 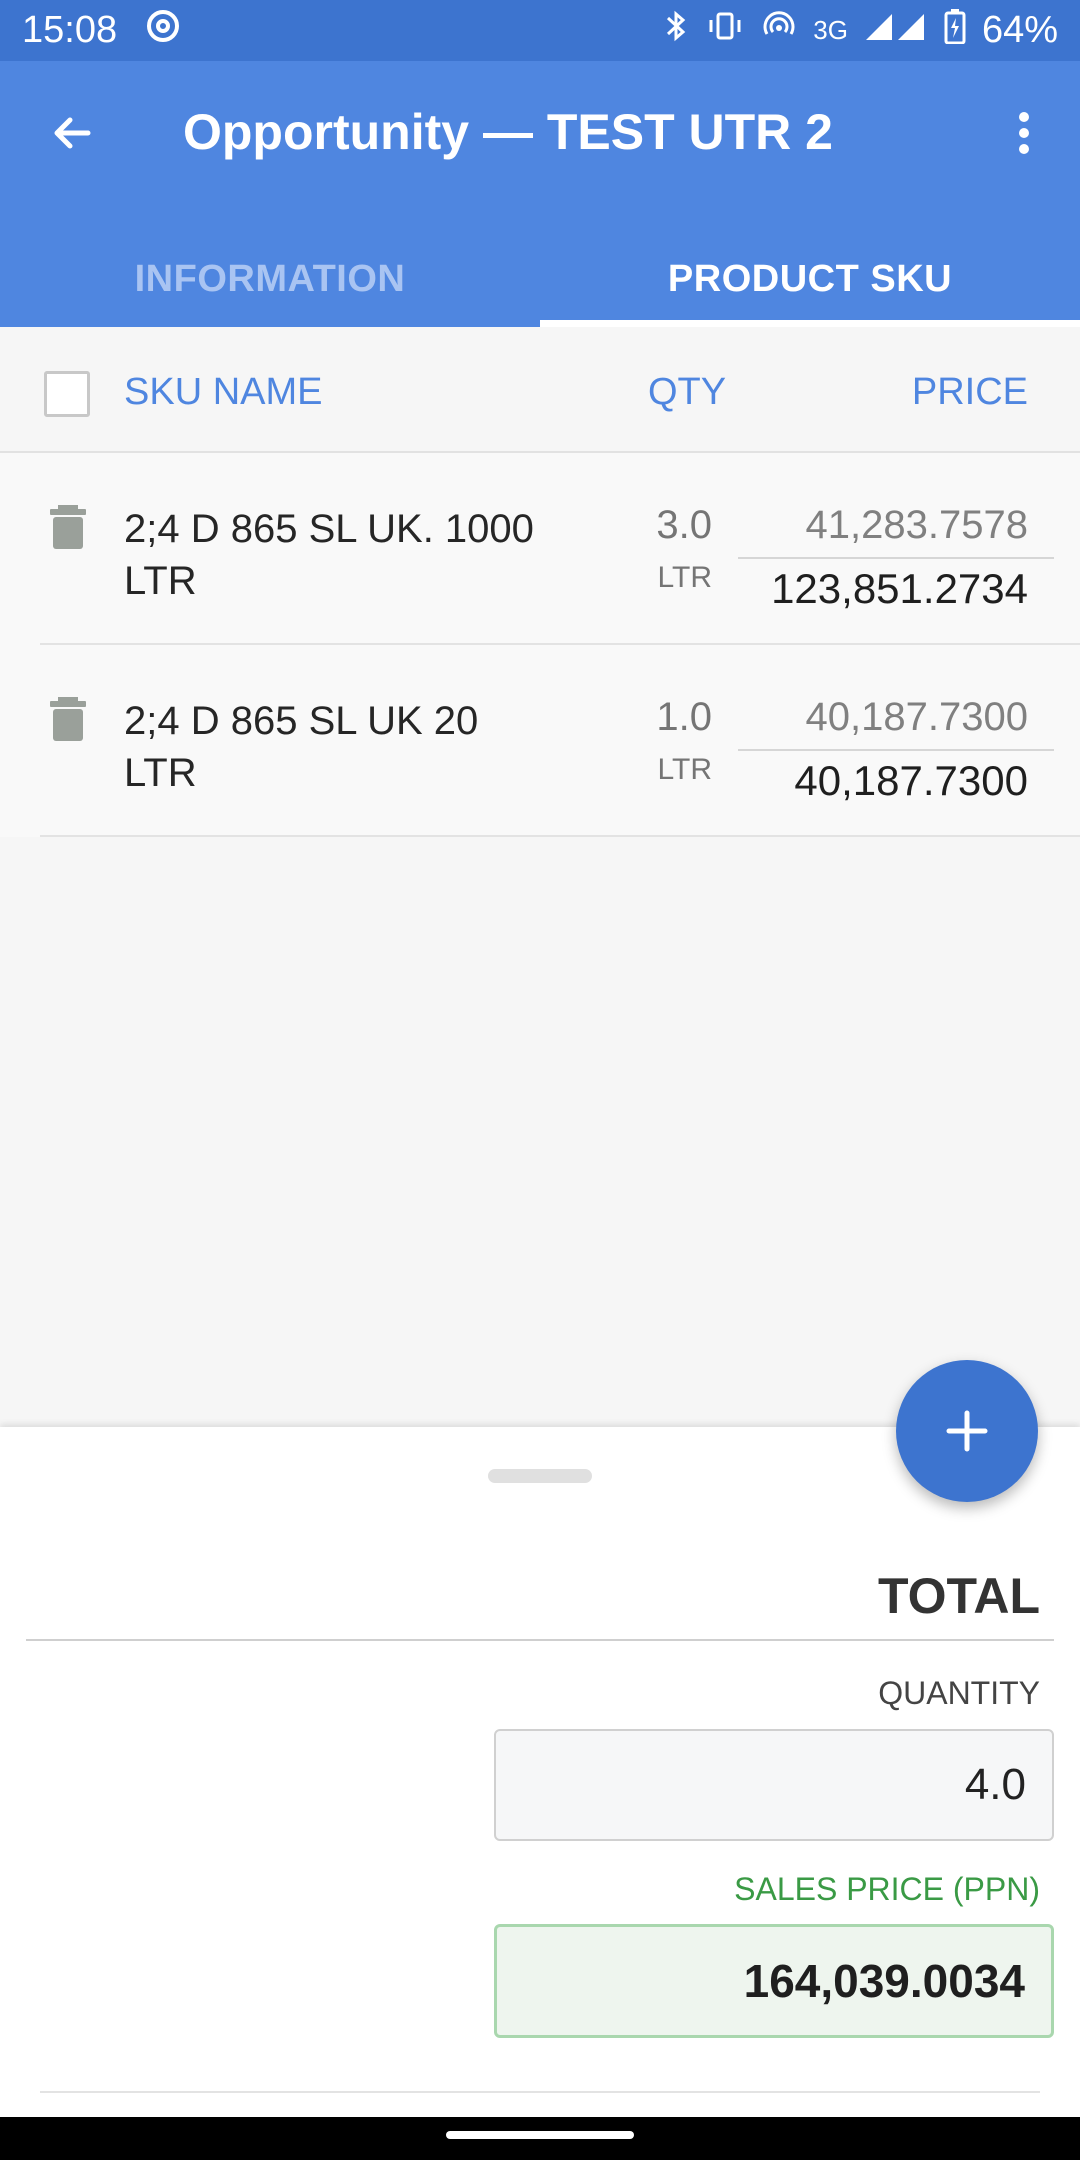 I want to click on column-header-qty: QTY, so click(x=687, y=392).